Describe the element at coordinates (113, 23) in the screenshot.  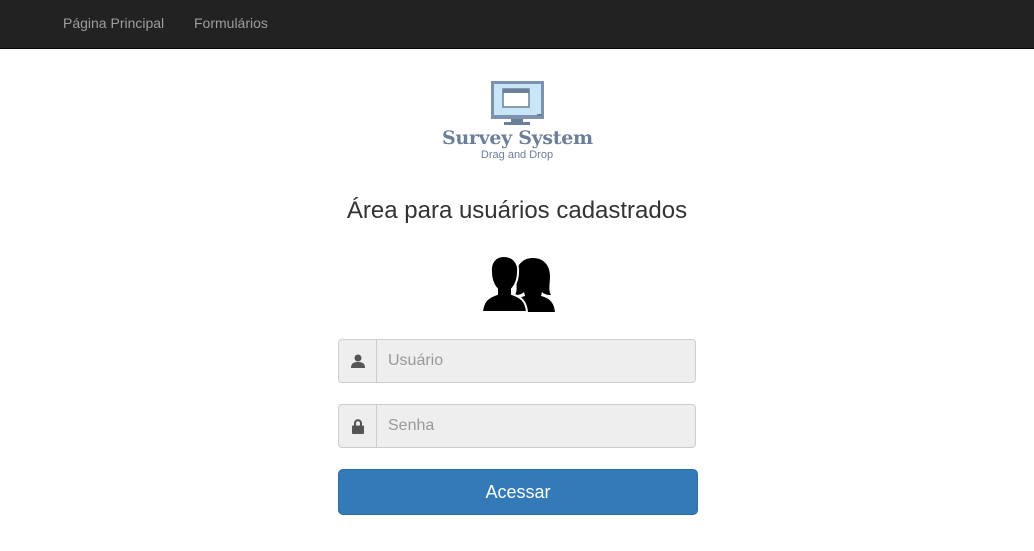
I see `nav-link-home: Página Principal` at that location.